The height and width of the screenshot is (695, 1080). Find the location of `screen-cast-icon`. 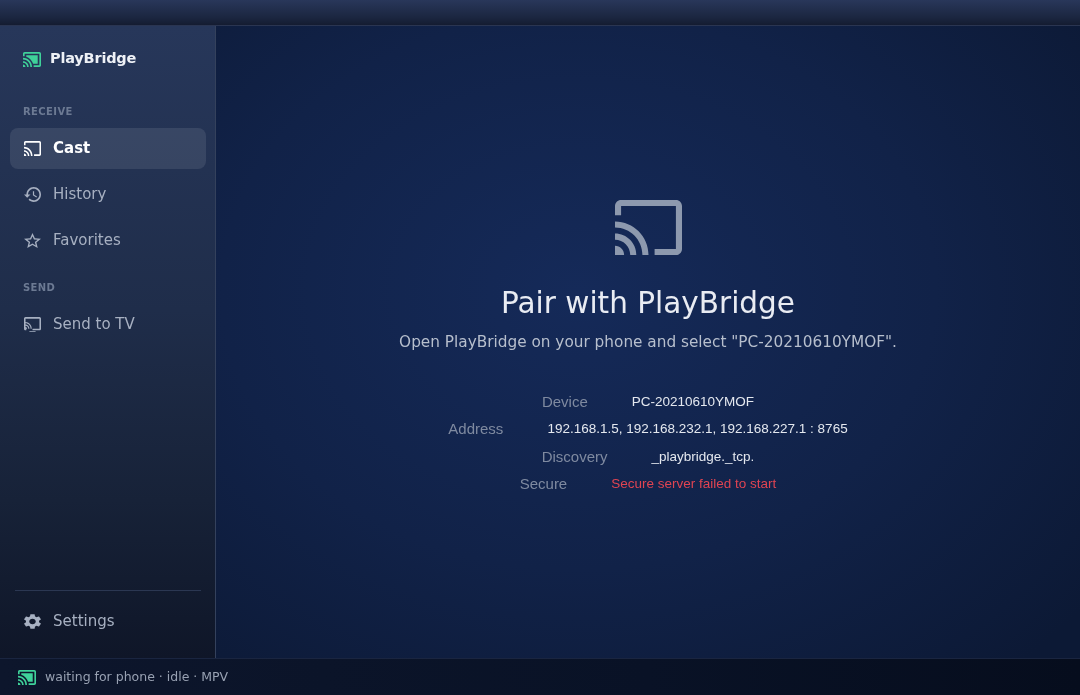

screen-cast-icon is located at coordinates (32, 324).